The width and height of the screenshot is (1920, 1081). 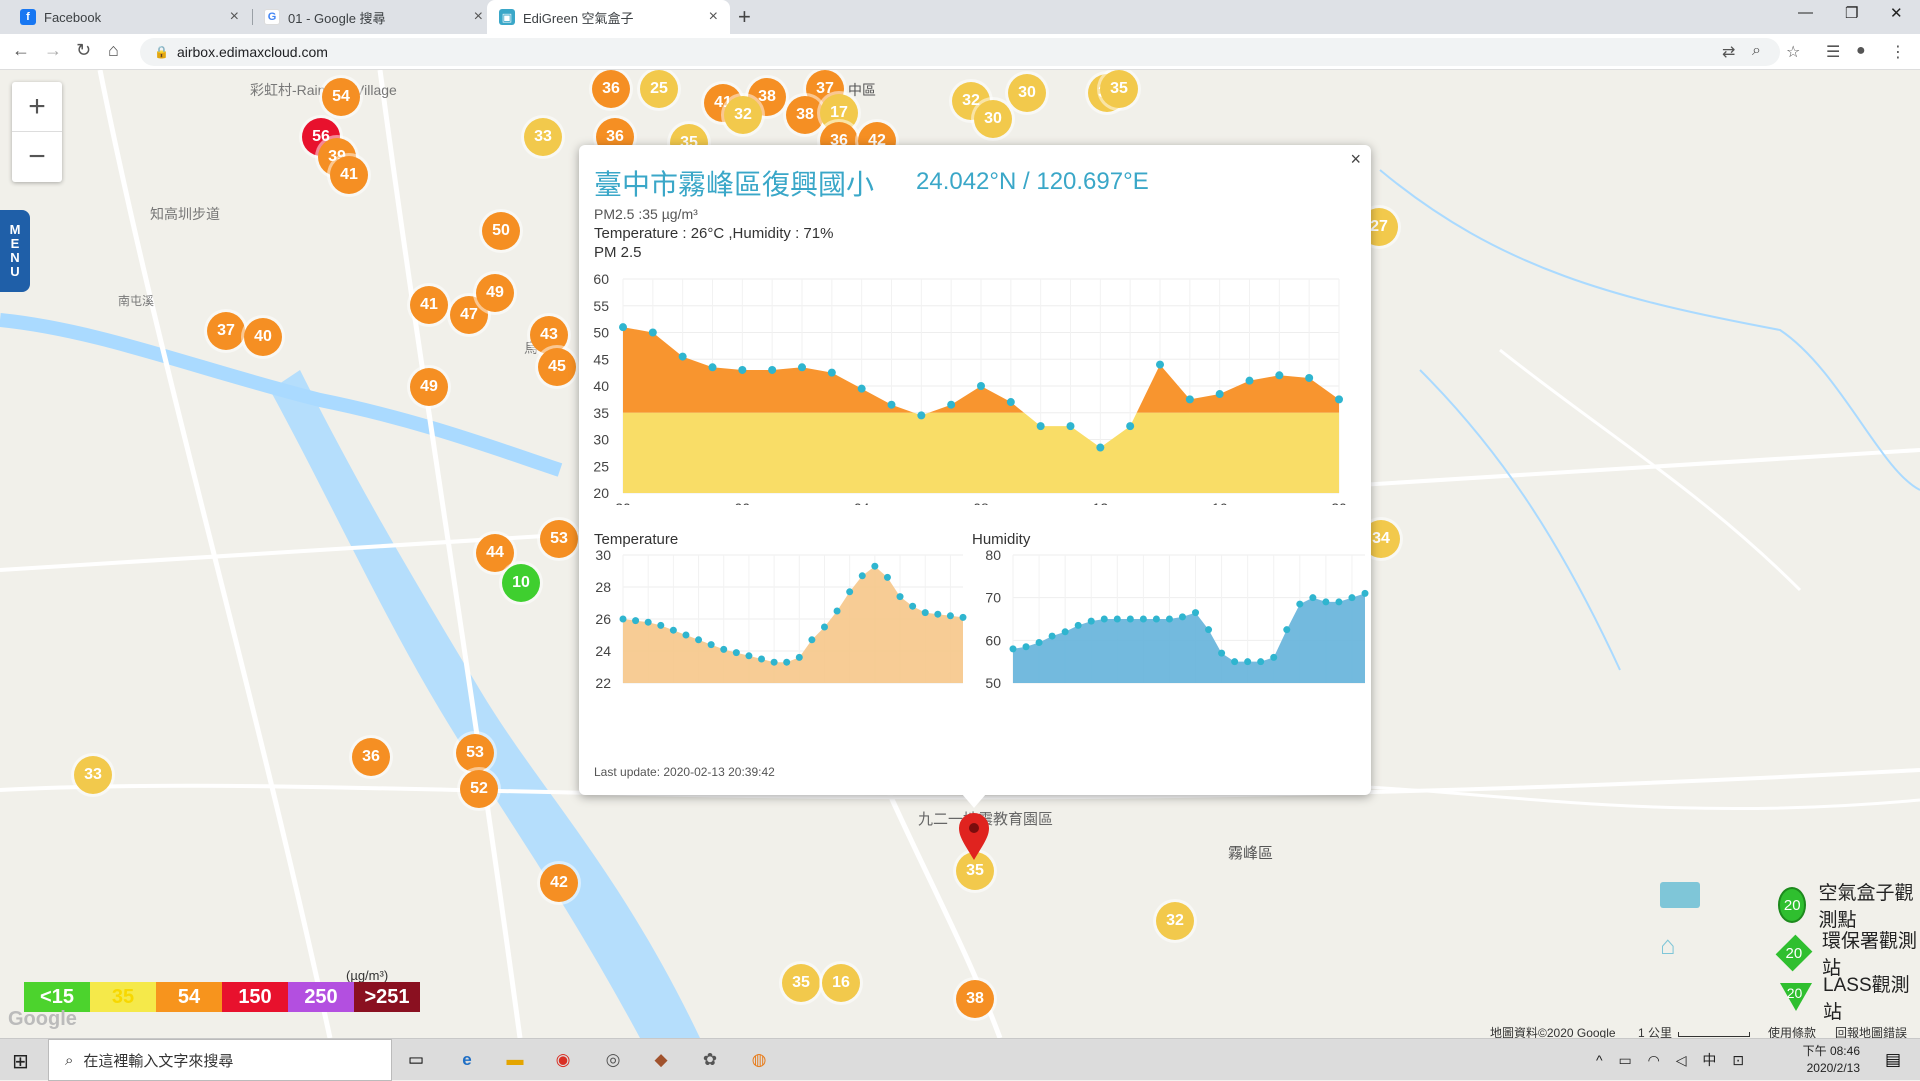 What do you see at coordinates (37, 107) in the screenshot?
I see `zoom-in-button: +` at bounding box center [37, 107].